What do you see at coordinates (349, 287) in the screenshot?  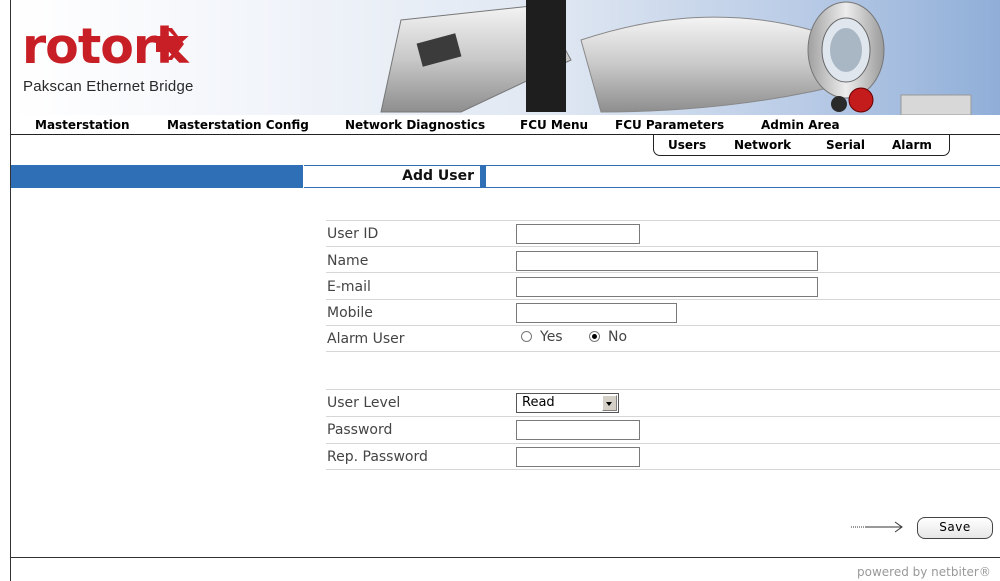 I see `email-label: E-mail` at bounding box center [349, 287].